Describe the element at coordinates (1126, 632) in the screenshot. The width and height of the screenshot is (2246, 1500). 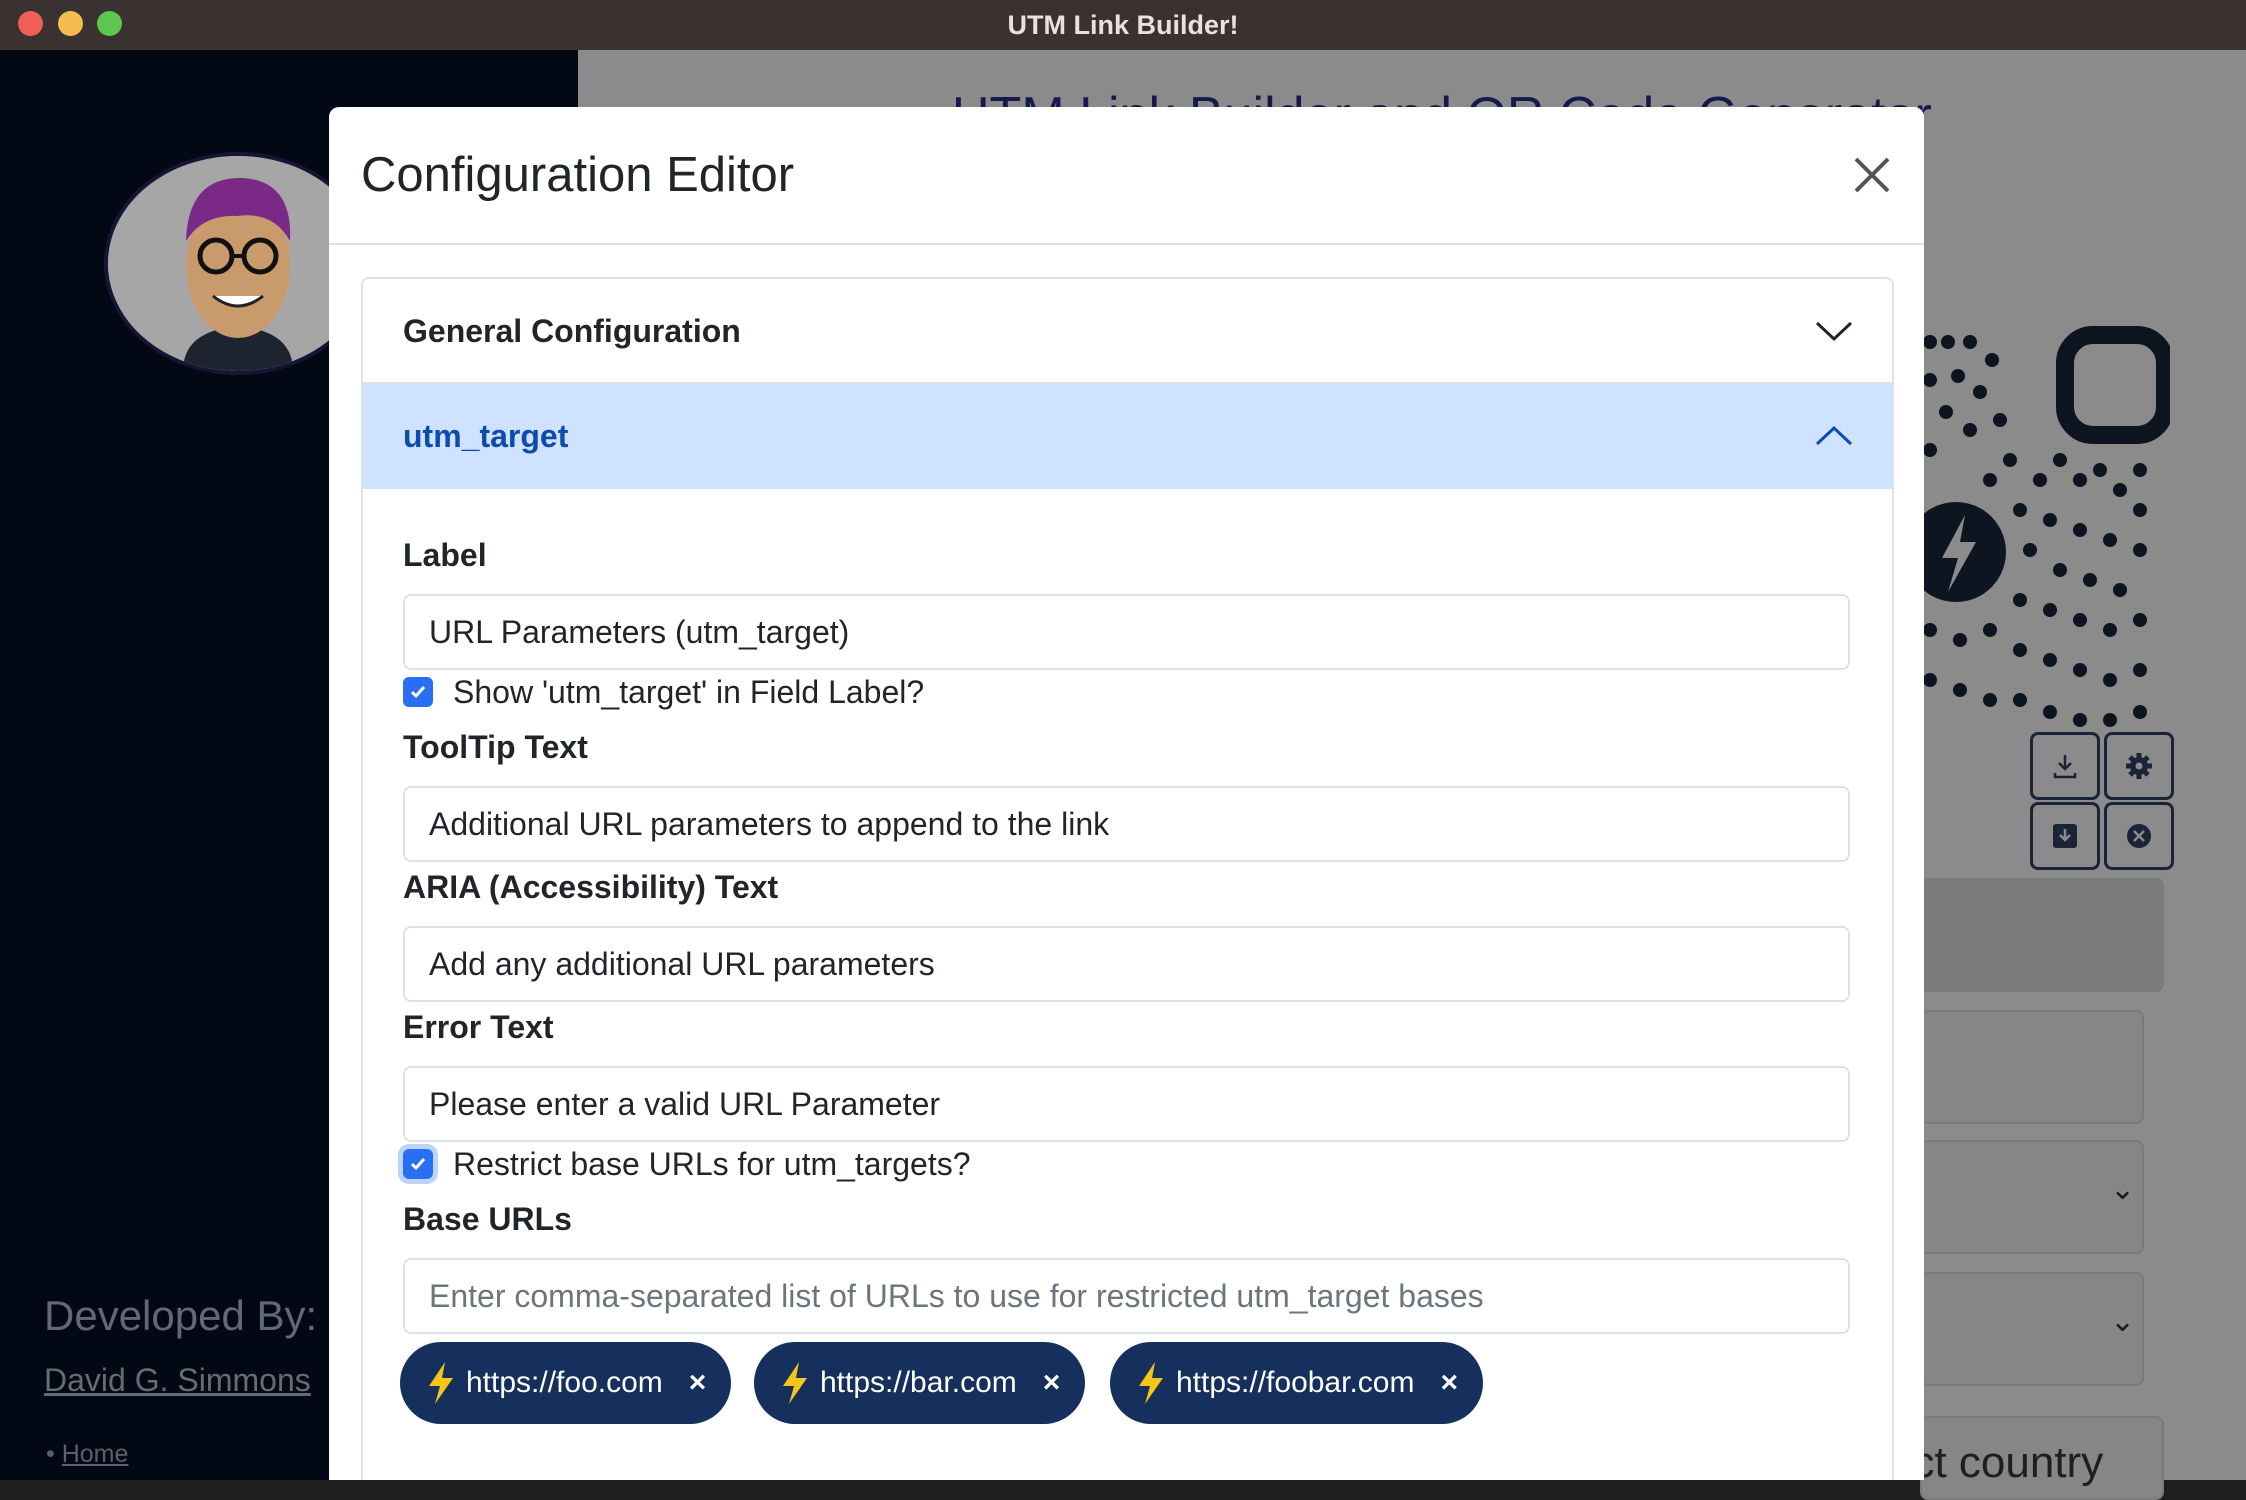
I see `label-input` at that location.